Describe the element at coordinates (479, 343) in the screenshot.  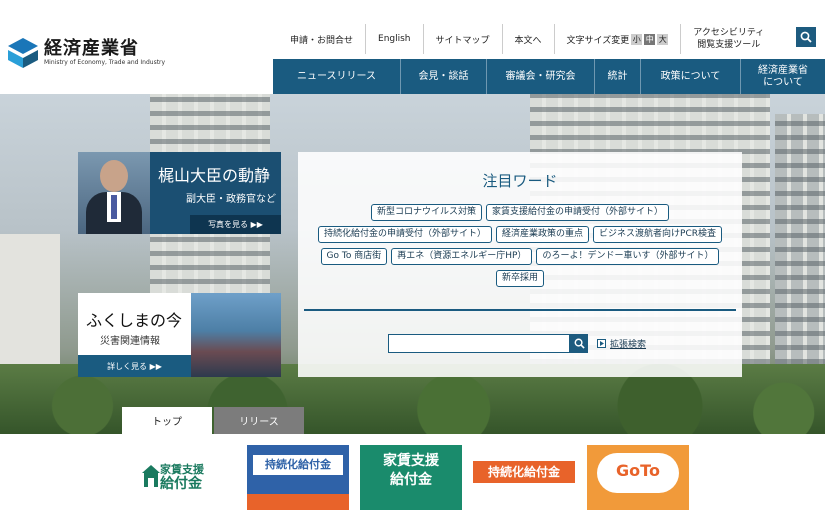
I see `site-search-input` at that location.